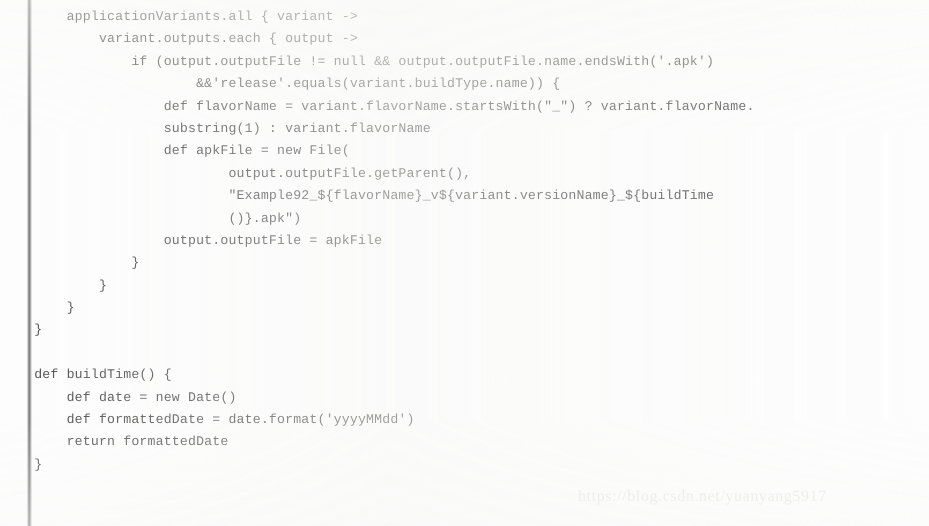 The height and width of the screenshot is (526, 929). Describe the element at coordinates (127, 397) in the screenshot. I see `code-line: def date = new Date()` at that location.